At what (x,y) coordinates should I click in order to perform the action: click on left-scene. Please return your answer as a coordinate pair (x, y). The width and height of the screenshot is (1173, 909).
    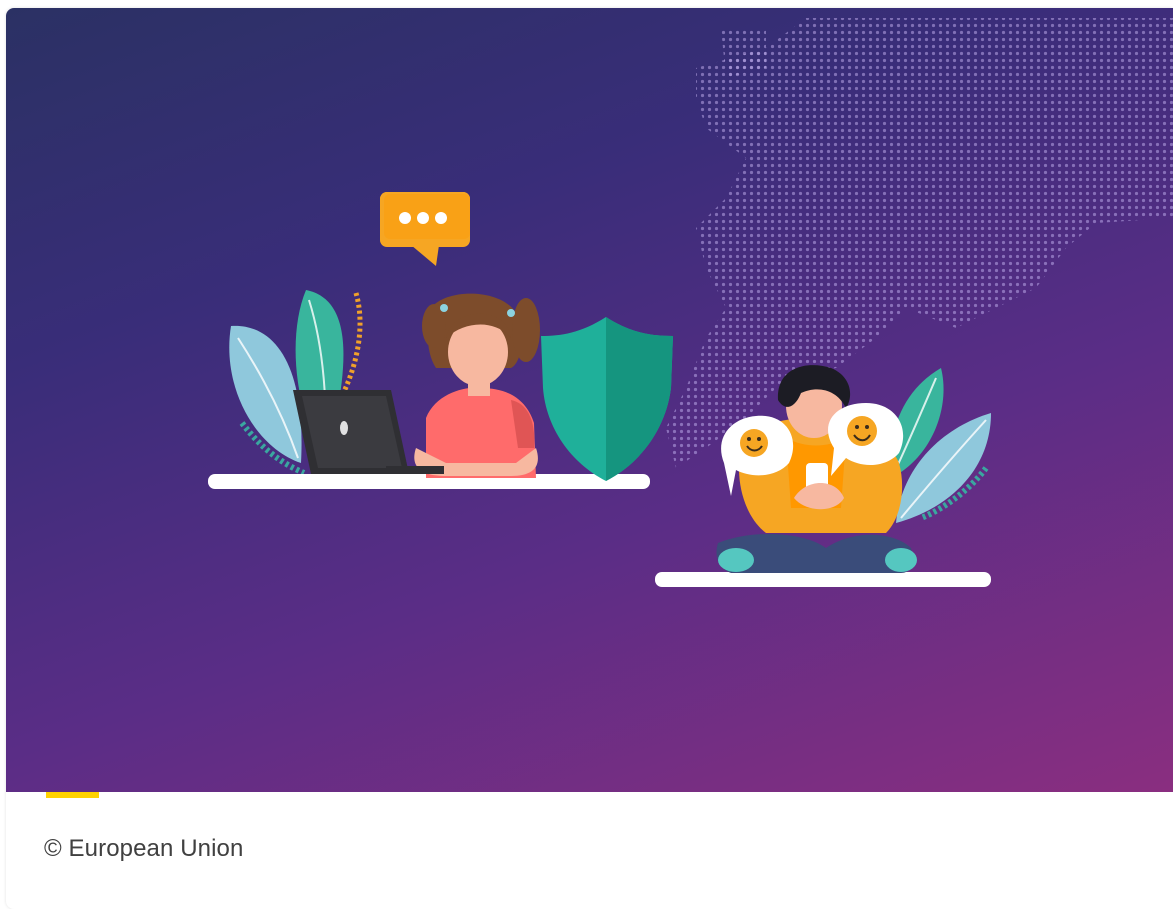
    Looking at the image, I should click on (440, 340).